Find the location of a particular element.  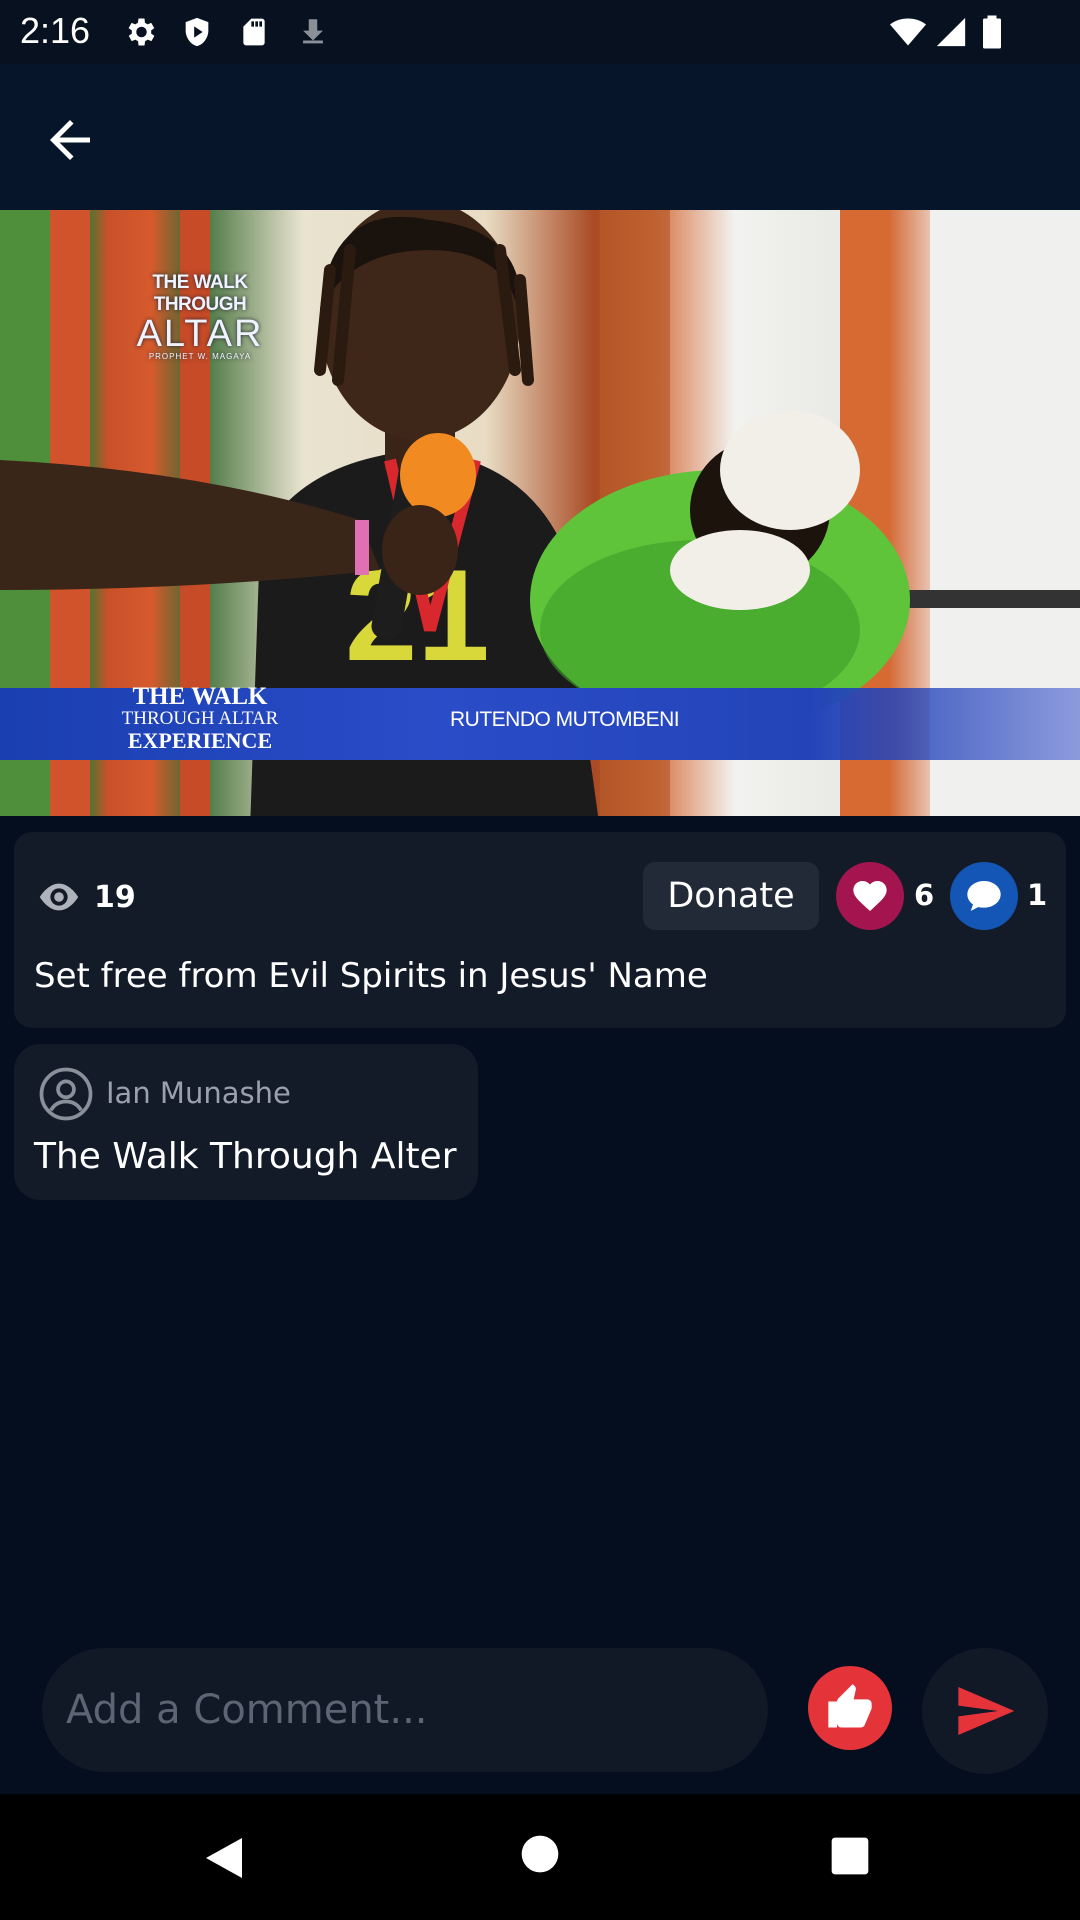

thumbs-up-icon is located at coordinates (850, 1706).